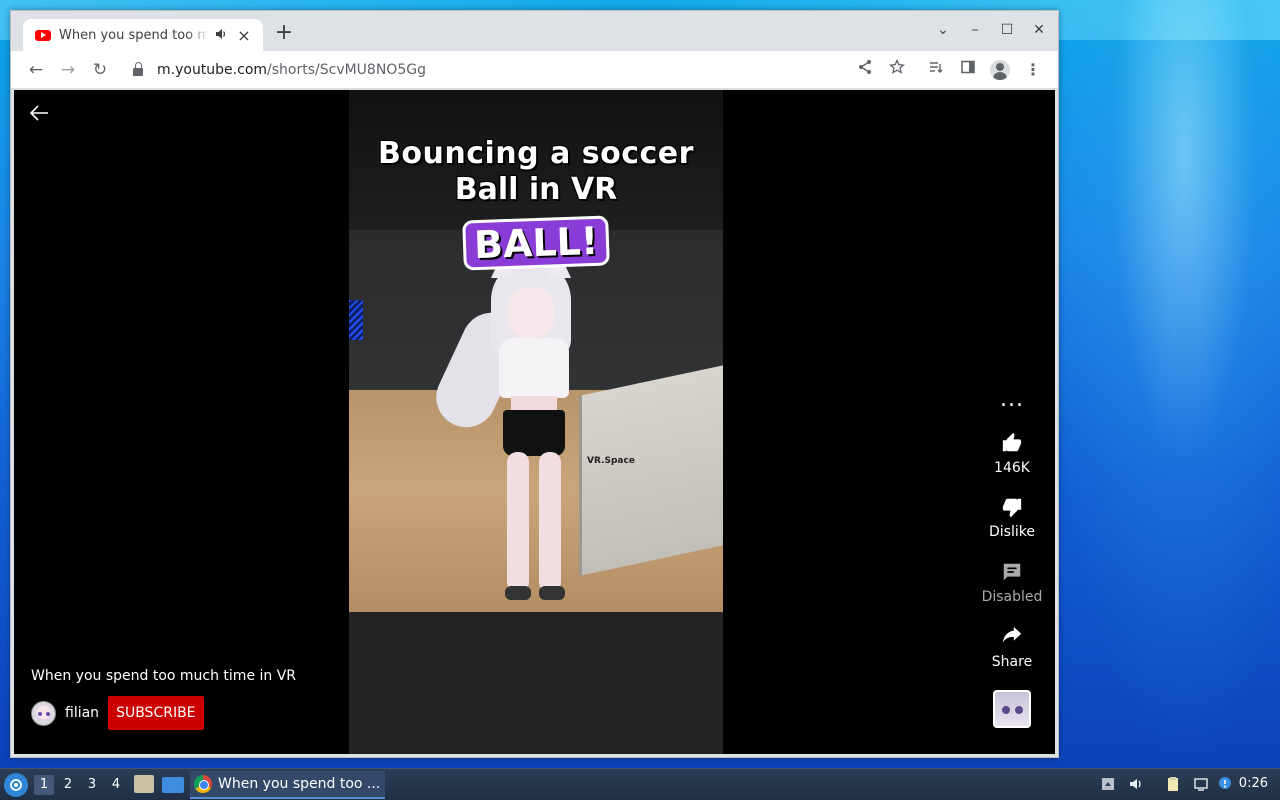  What do you see at coordinates (1012, 508) in the screenshot?
I see `thumbs-down-icon` at bounding box center [1012, 508].